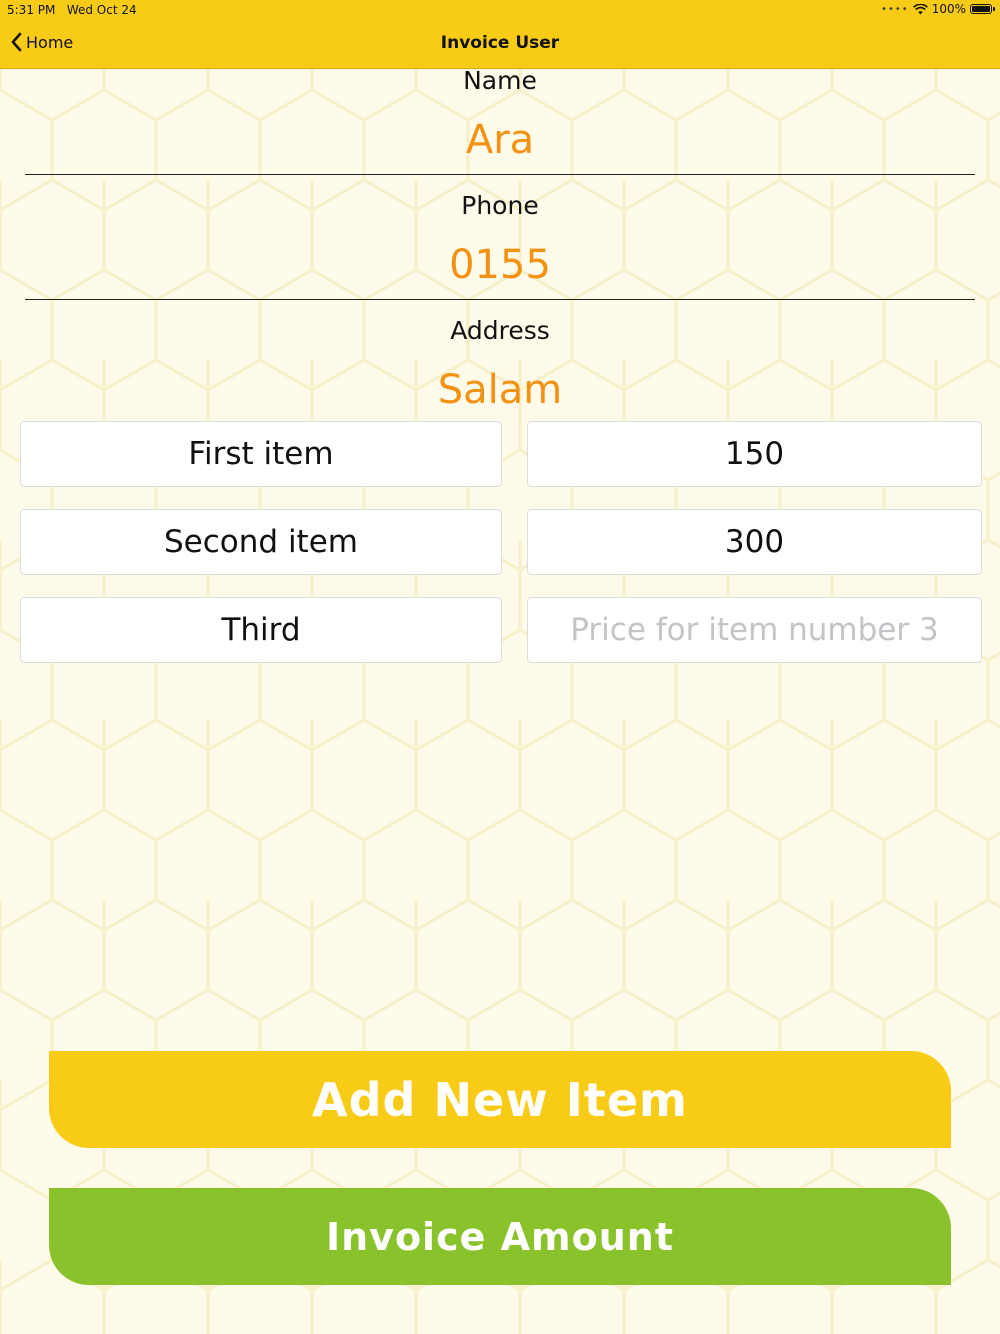 This screenshot has height=1334, width=1000. Describe the element at coordinates (31, 10) in the screenshot. I see `clock-time: 5:31 PM` at that location.